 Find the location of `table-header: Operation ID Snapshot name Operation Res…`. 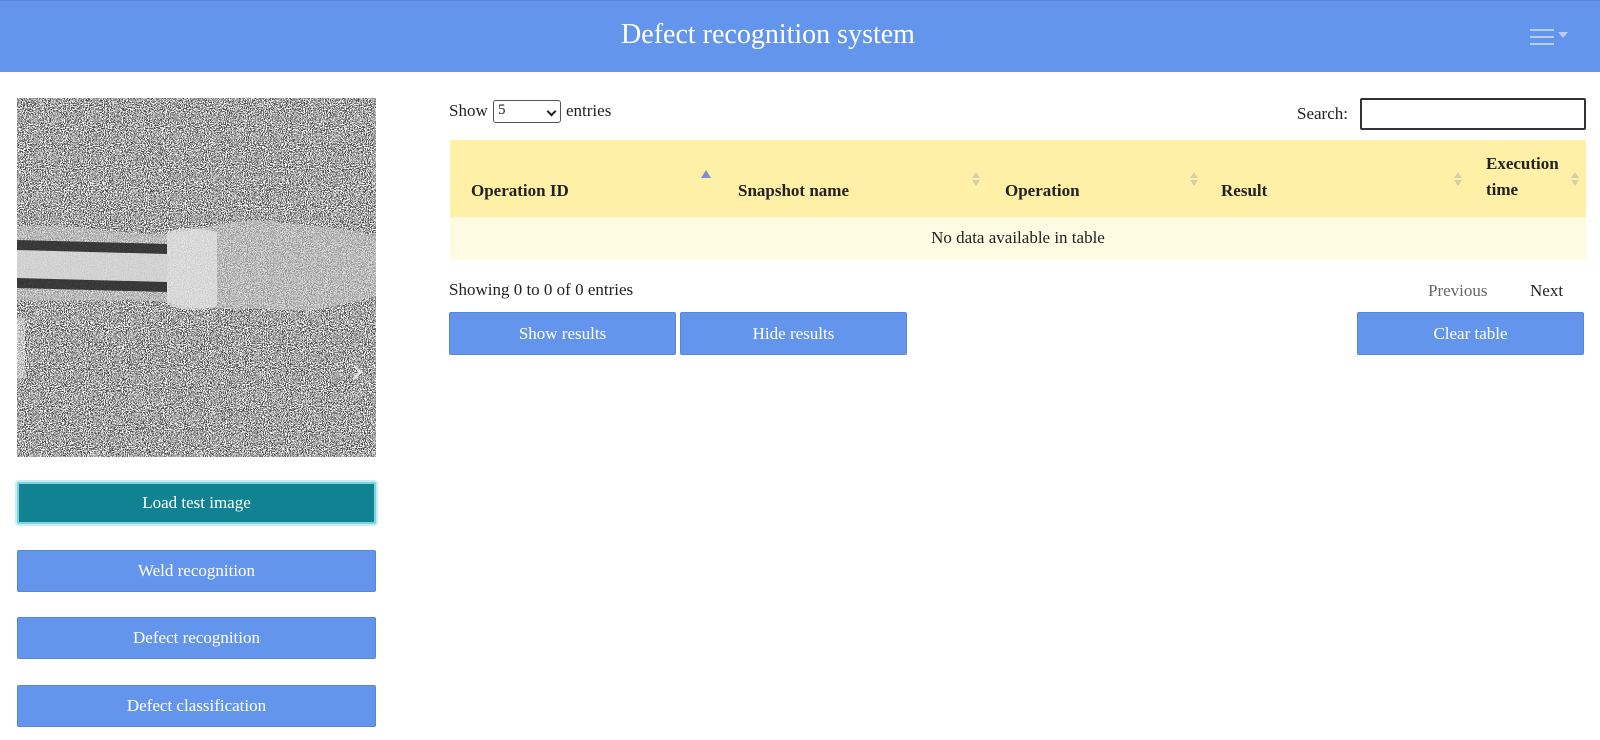

table-header: Operation ID Snapshot name Operation Res… is located at coordinates (1018, 178).